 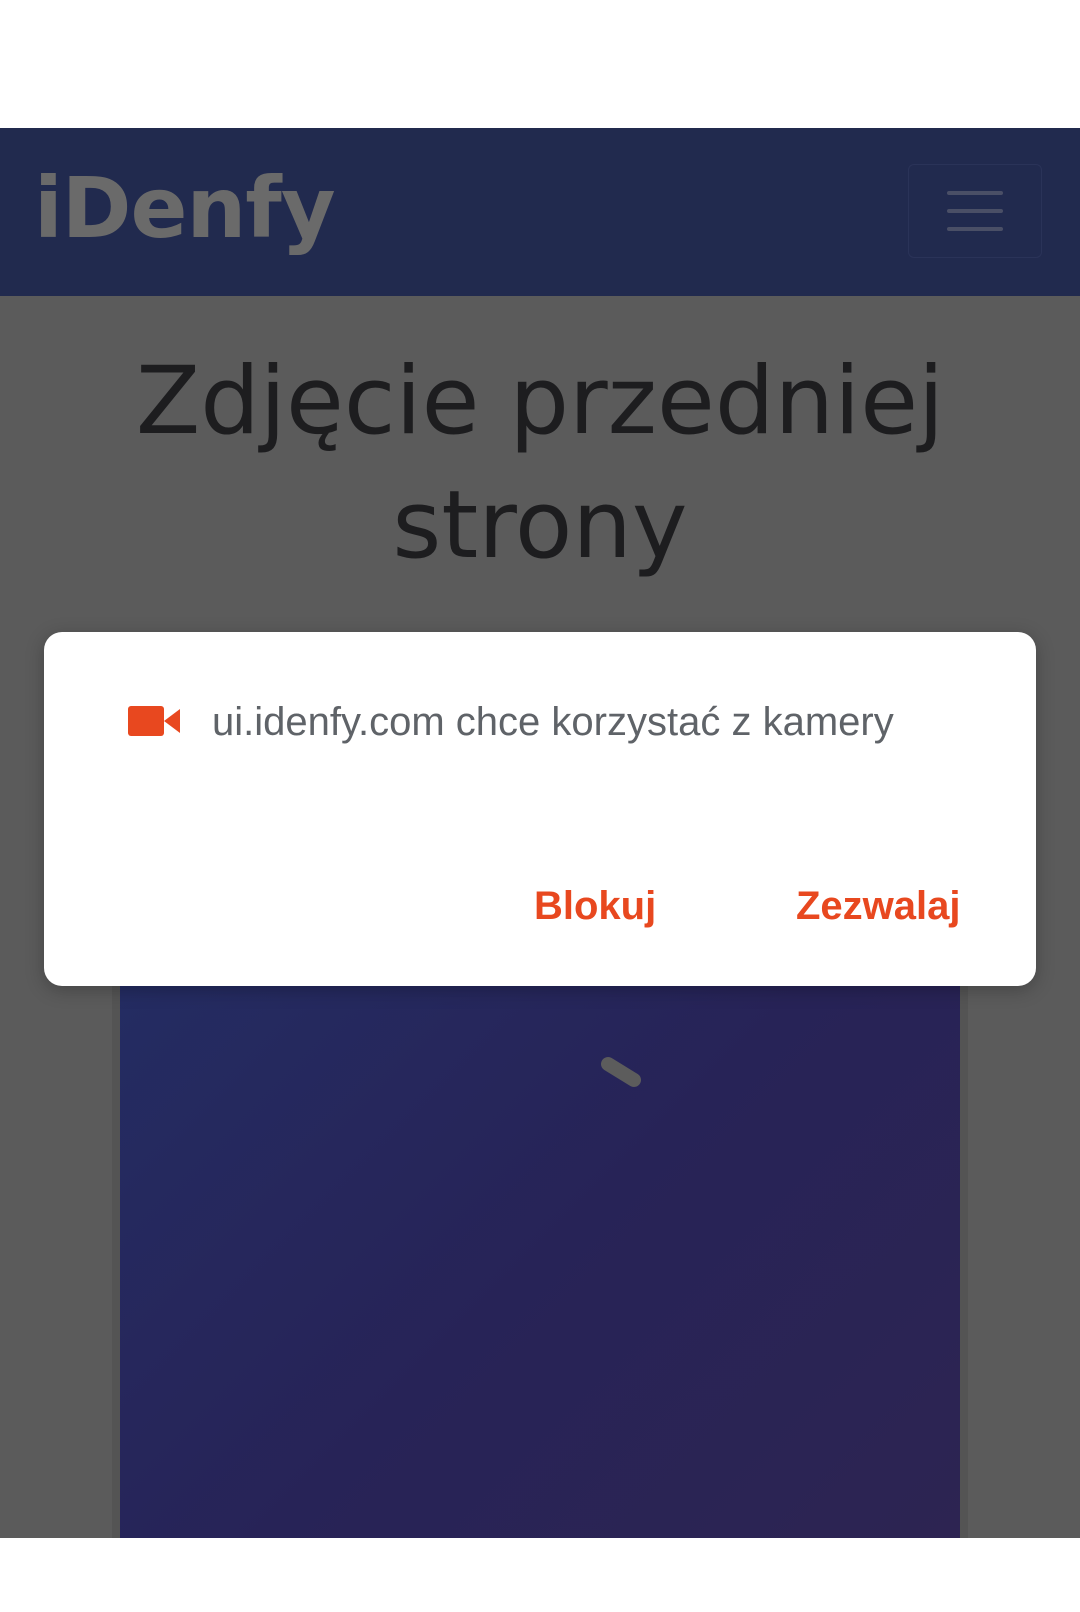 I want to click on allow-button: Zezwalaj, so click(x=878, y=906).